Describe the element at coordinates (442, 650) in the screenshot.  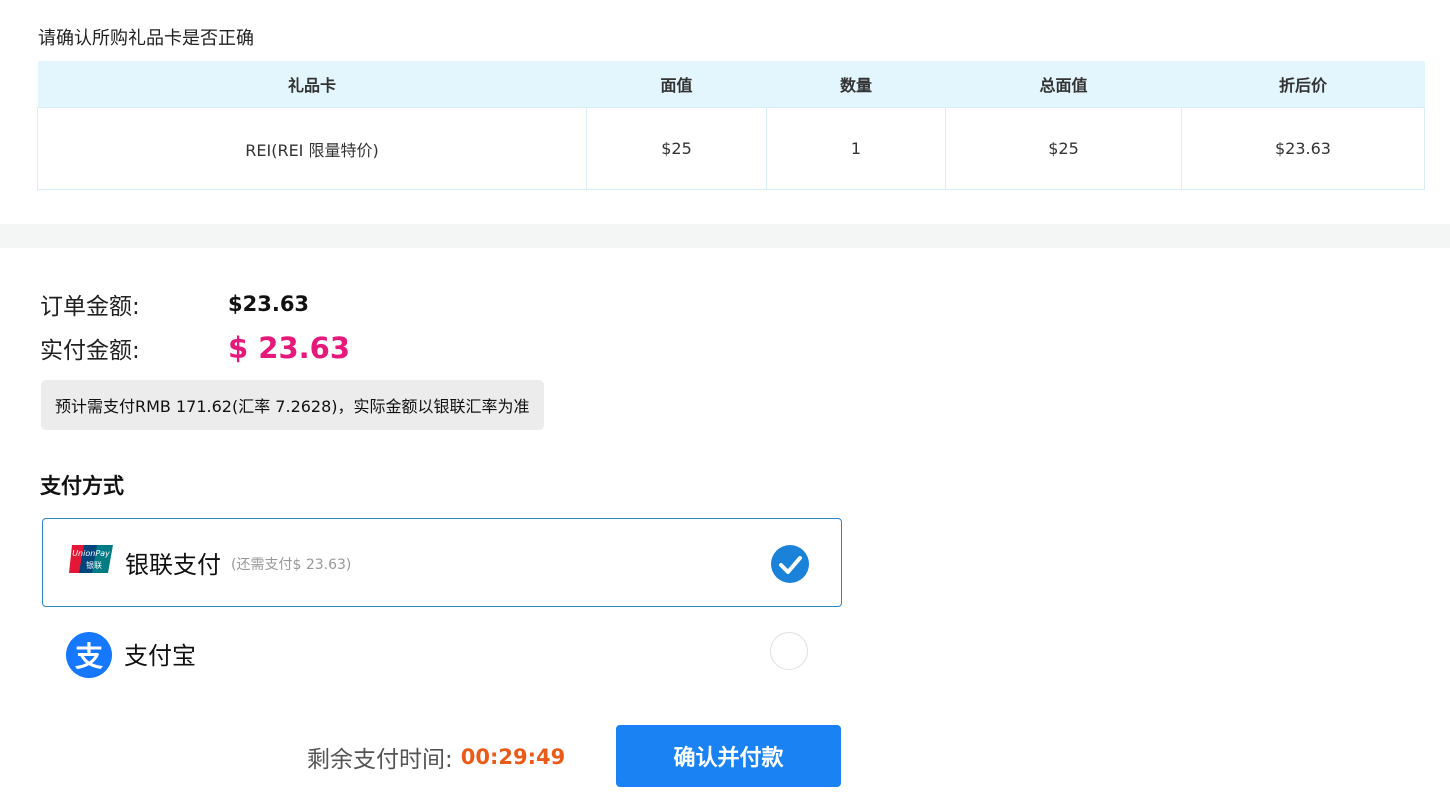
I see `payment-option-alipay: 支 支付宝` at that location.